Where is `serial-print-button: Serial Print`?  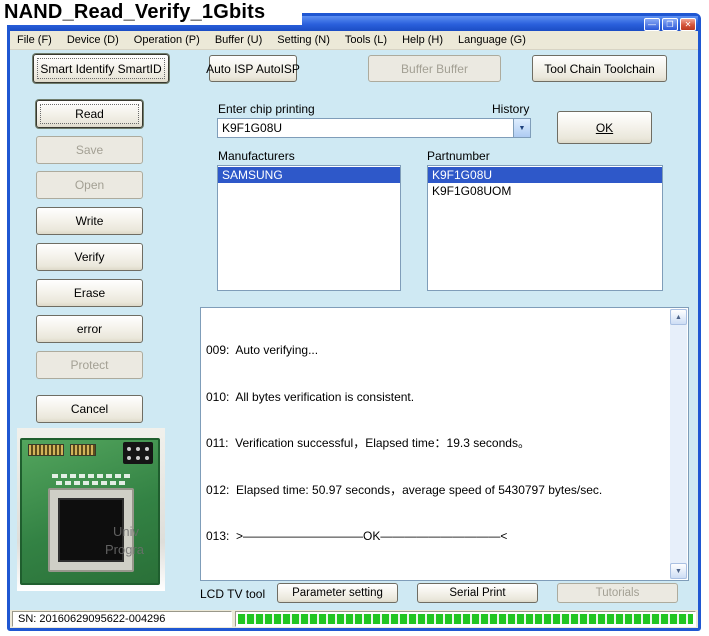 serial-print-button: Serial Print is located at coordinates (477, 593).